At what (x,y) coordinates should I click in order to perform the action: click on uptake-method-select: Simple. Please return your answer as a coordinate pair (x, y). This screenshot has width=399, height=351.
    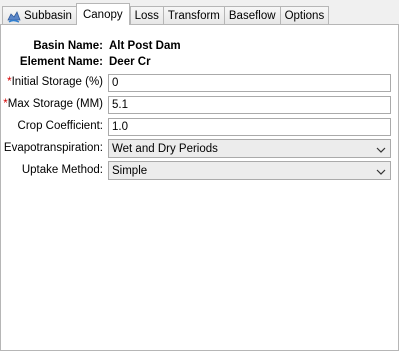
    Looking at the image, I should click on (249, 170).